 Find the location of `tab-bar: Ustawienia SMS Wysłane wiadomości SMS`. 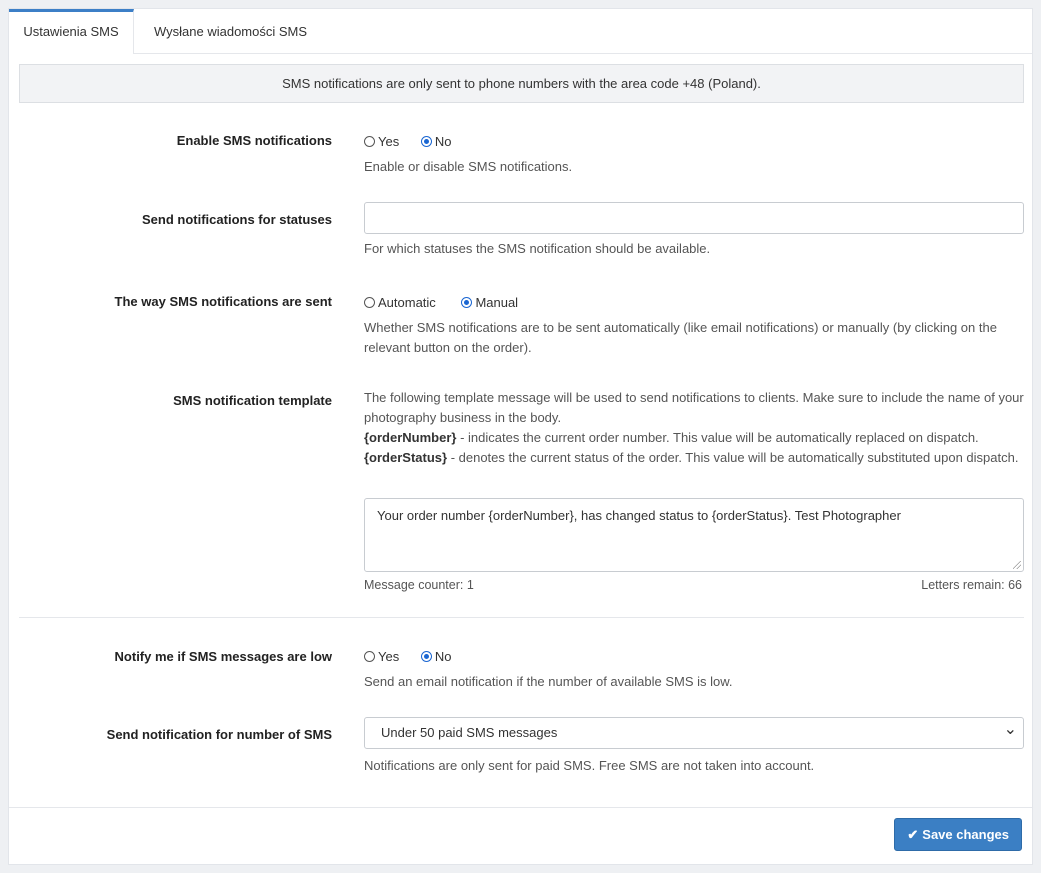

tab-bar: Ustawienia SMS Wysłane wiadomości SMS is located at coordinates (520, 31).